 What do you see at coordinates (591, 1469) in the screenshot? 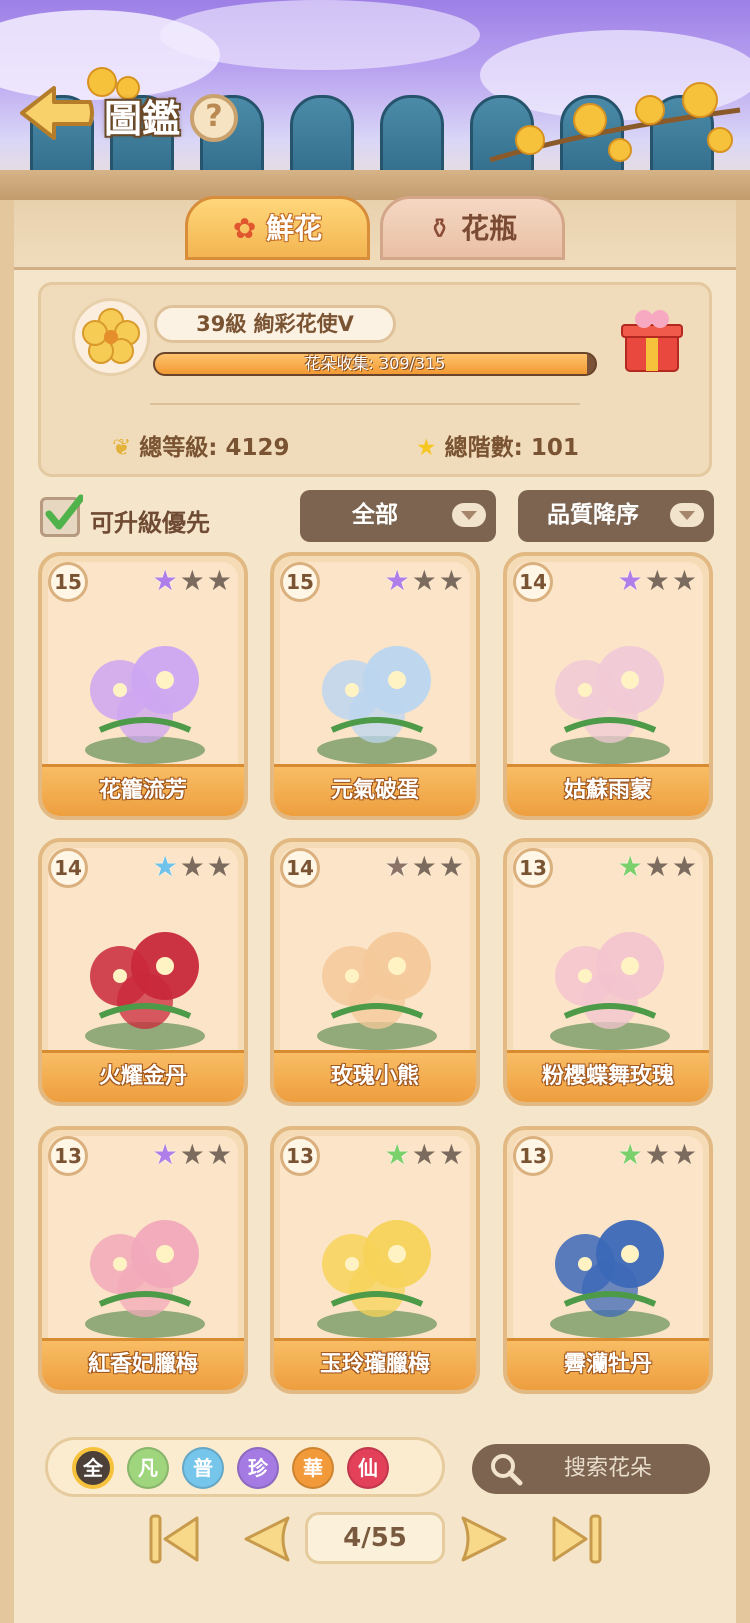
I see `search-field: 搜索花朵` at bounding box center [591, 1469].